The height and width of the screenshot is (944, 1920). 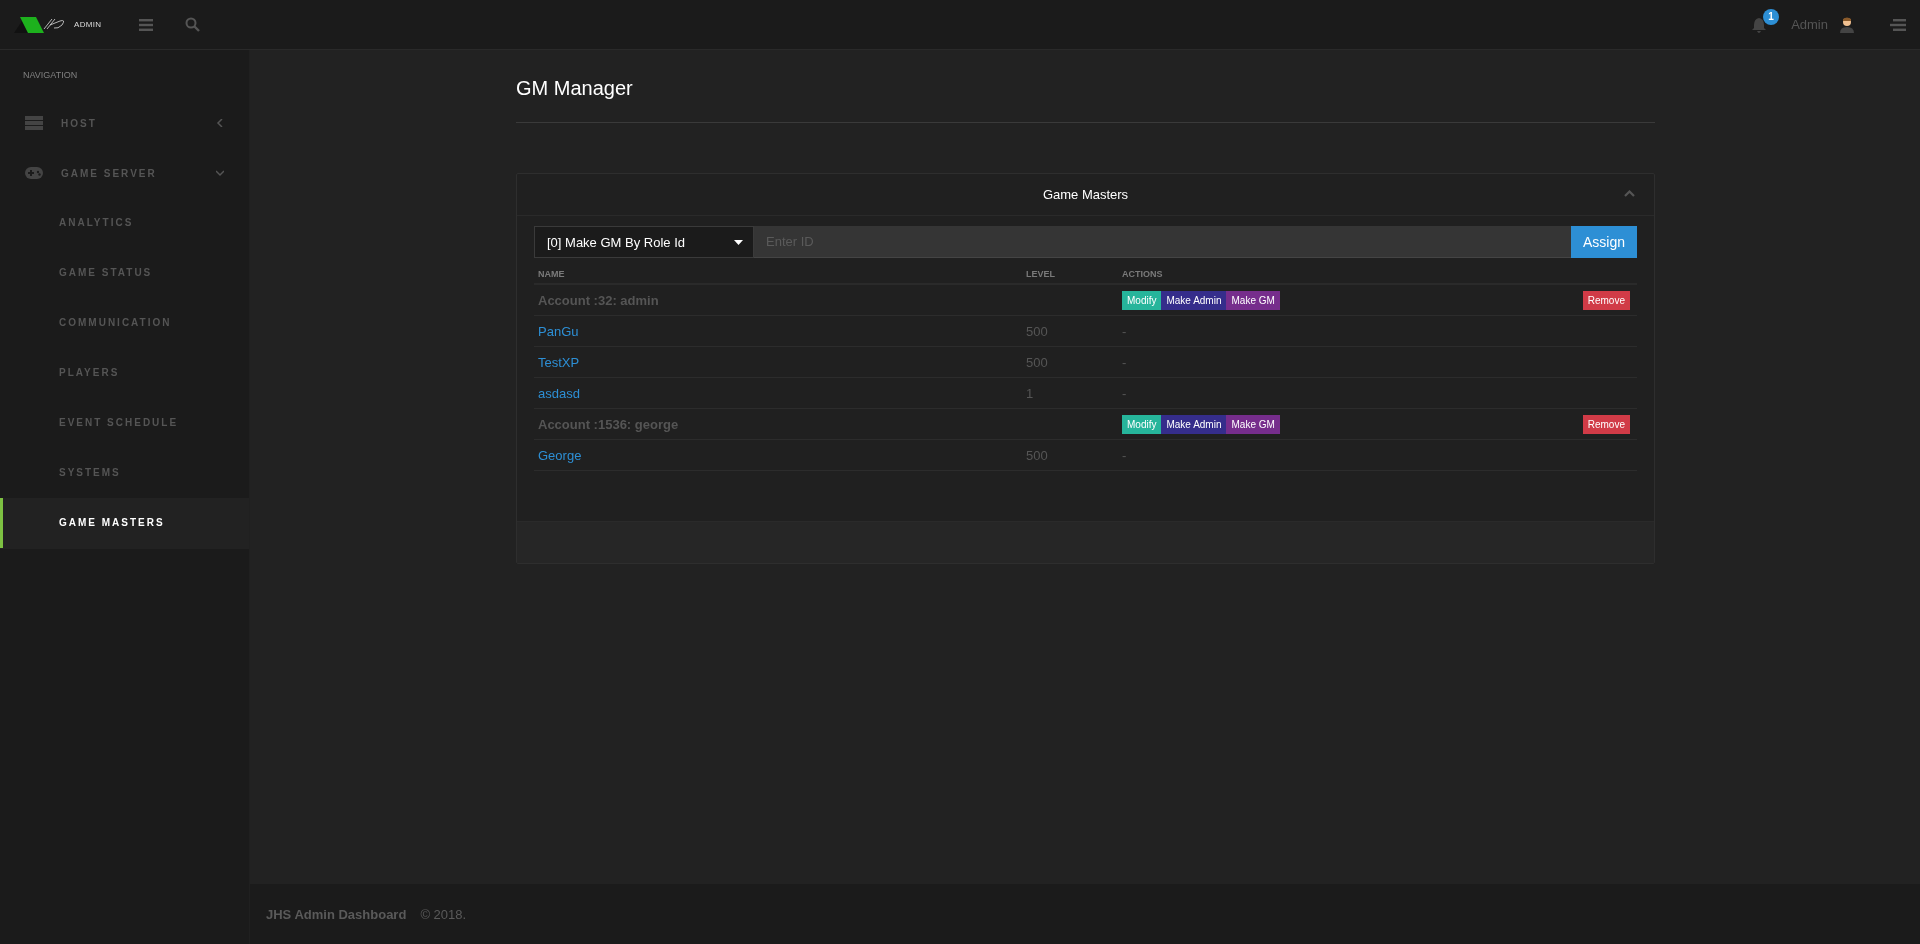 I want to click on page-title: GM Manager, so click(x=1085, y=99).